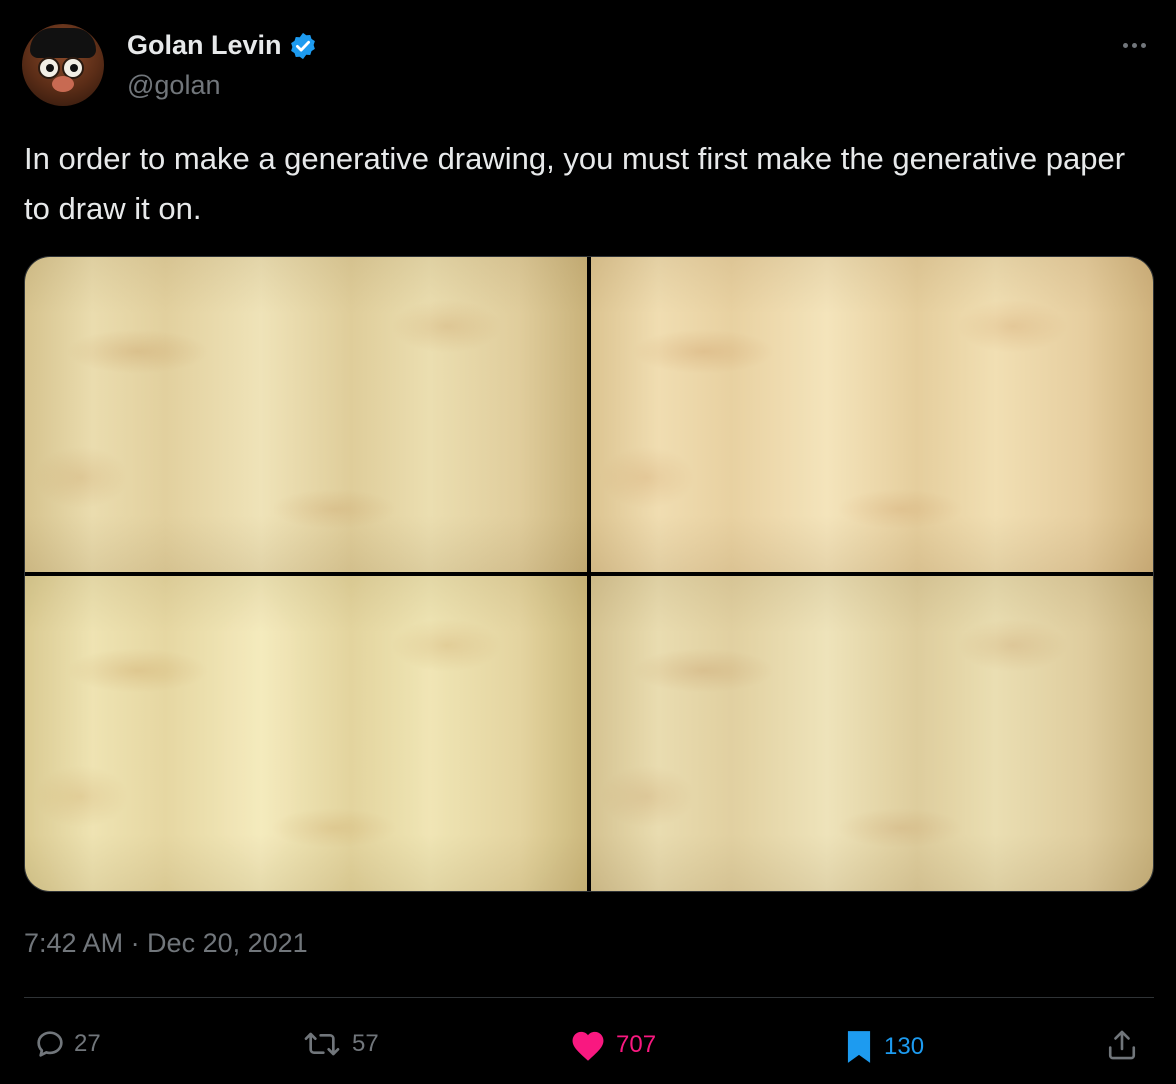 The height and width of the screenshot is (1084, 1176). I want to click on avatar-hat, so click(63, 43).